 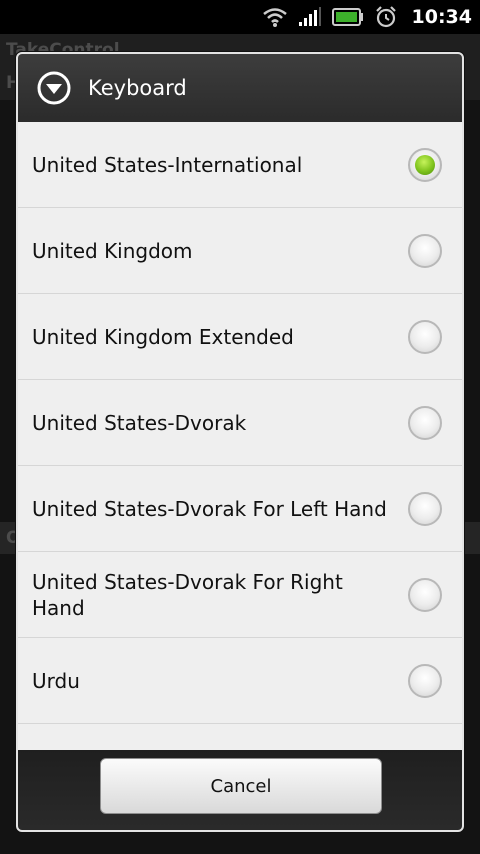 I want to click on option-row-us-dvorak: United States-Dvorak, so click(x=240, y=423).